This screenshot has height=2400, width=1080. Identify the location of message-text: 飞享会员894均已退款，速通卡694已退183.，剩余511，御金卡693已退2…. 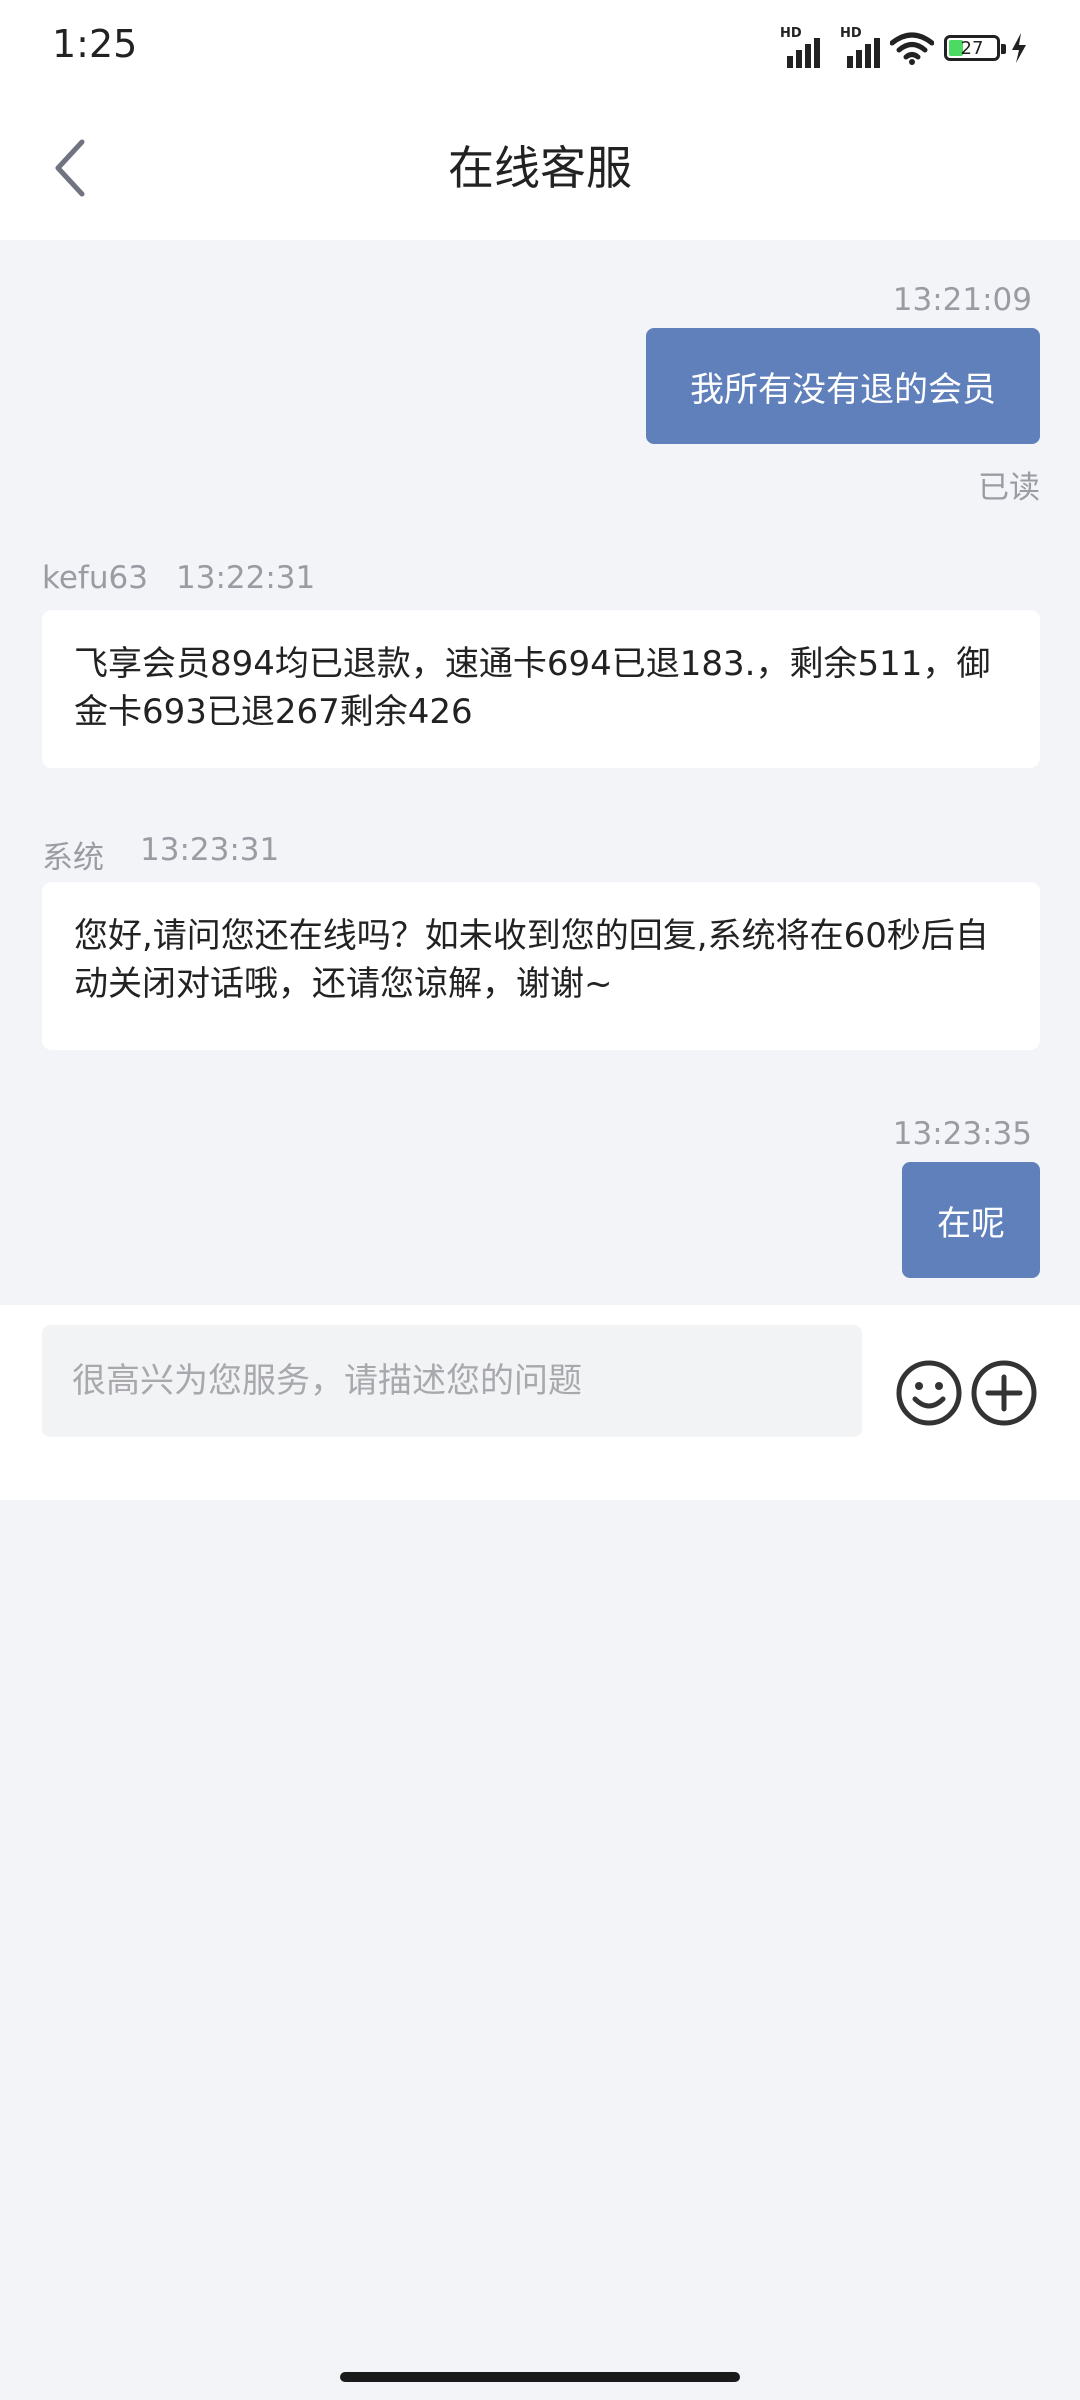
(532, 688).